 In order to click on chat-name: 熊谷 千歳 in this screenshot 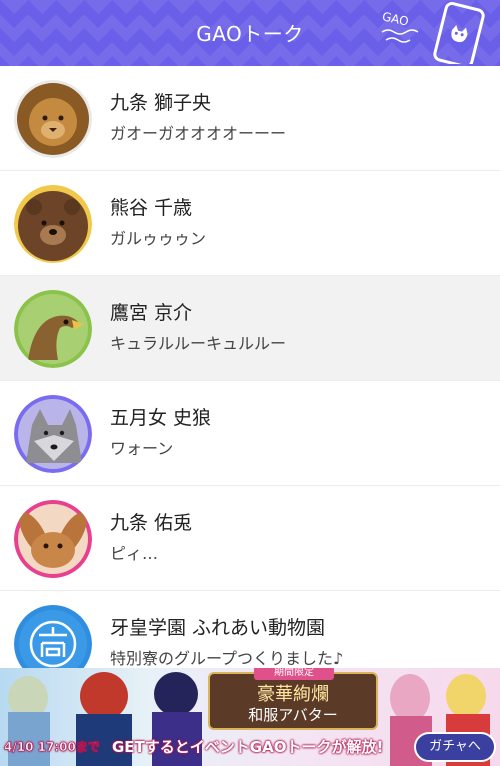, I will do `click(151, 208)`.